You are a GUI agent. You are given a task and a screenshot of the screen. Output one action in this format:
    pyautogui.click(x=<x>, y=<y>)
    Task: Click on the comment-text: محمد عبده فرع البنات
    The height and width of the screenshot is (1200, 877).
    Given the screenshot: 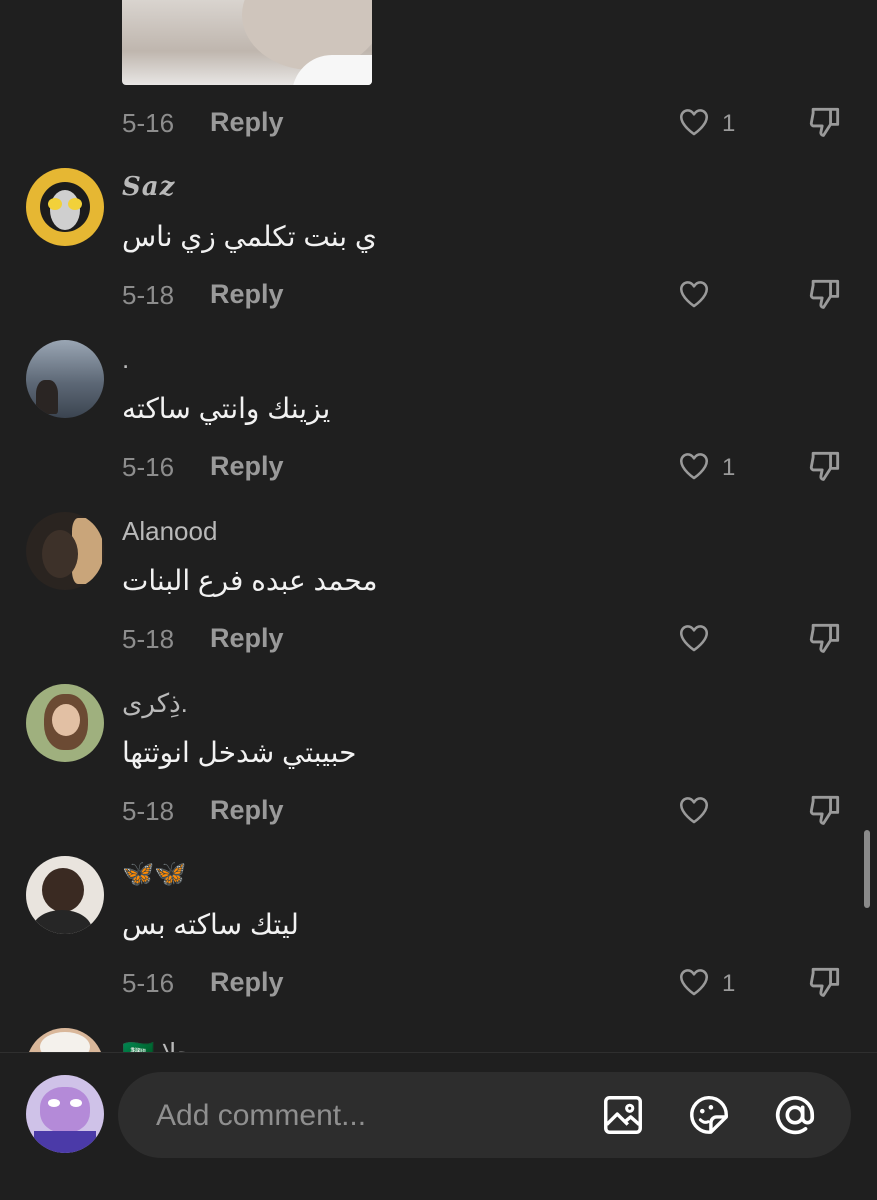 What is the action you would take?
    pyautogui.click(x=250, y=580)
    